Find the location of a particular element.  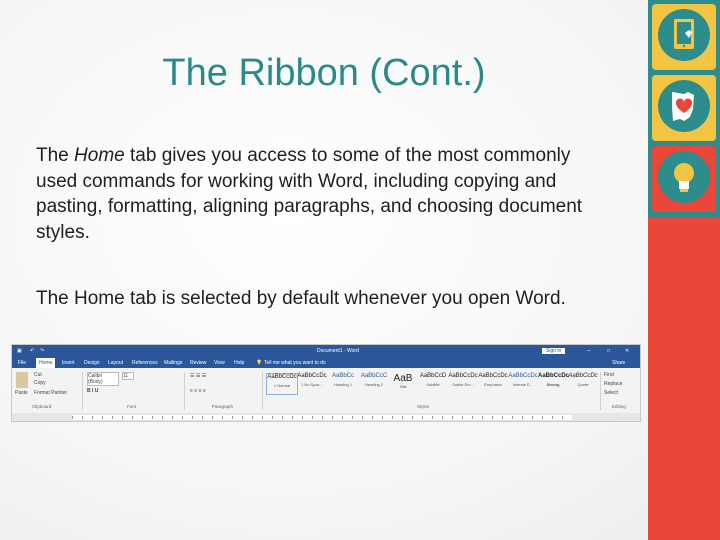

paragraph-group-label: Paragraph is located at coordinates (223, 406).